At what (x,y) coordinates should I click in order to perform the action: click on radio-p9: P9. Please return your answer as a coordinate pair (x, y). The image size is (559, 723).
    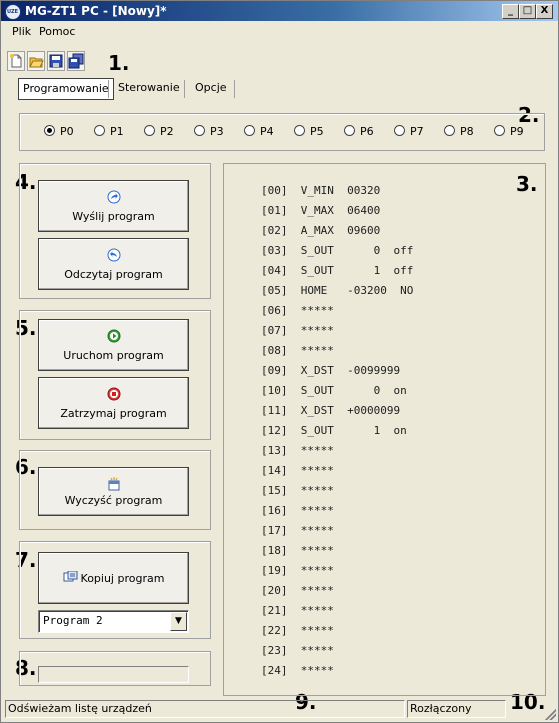
    Looking at the image, I should click on (509, 131).